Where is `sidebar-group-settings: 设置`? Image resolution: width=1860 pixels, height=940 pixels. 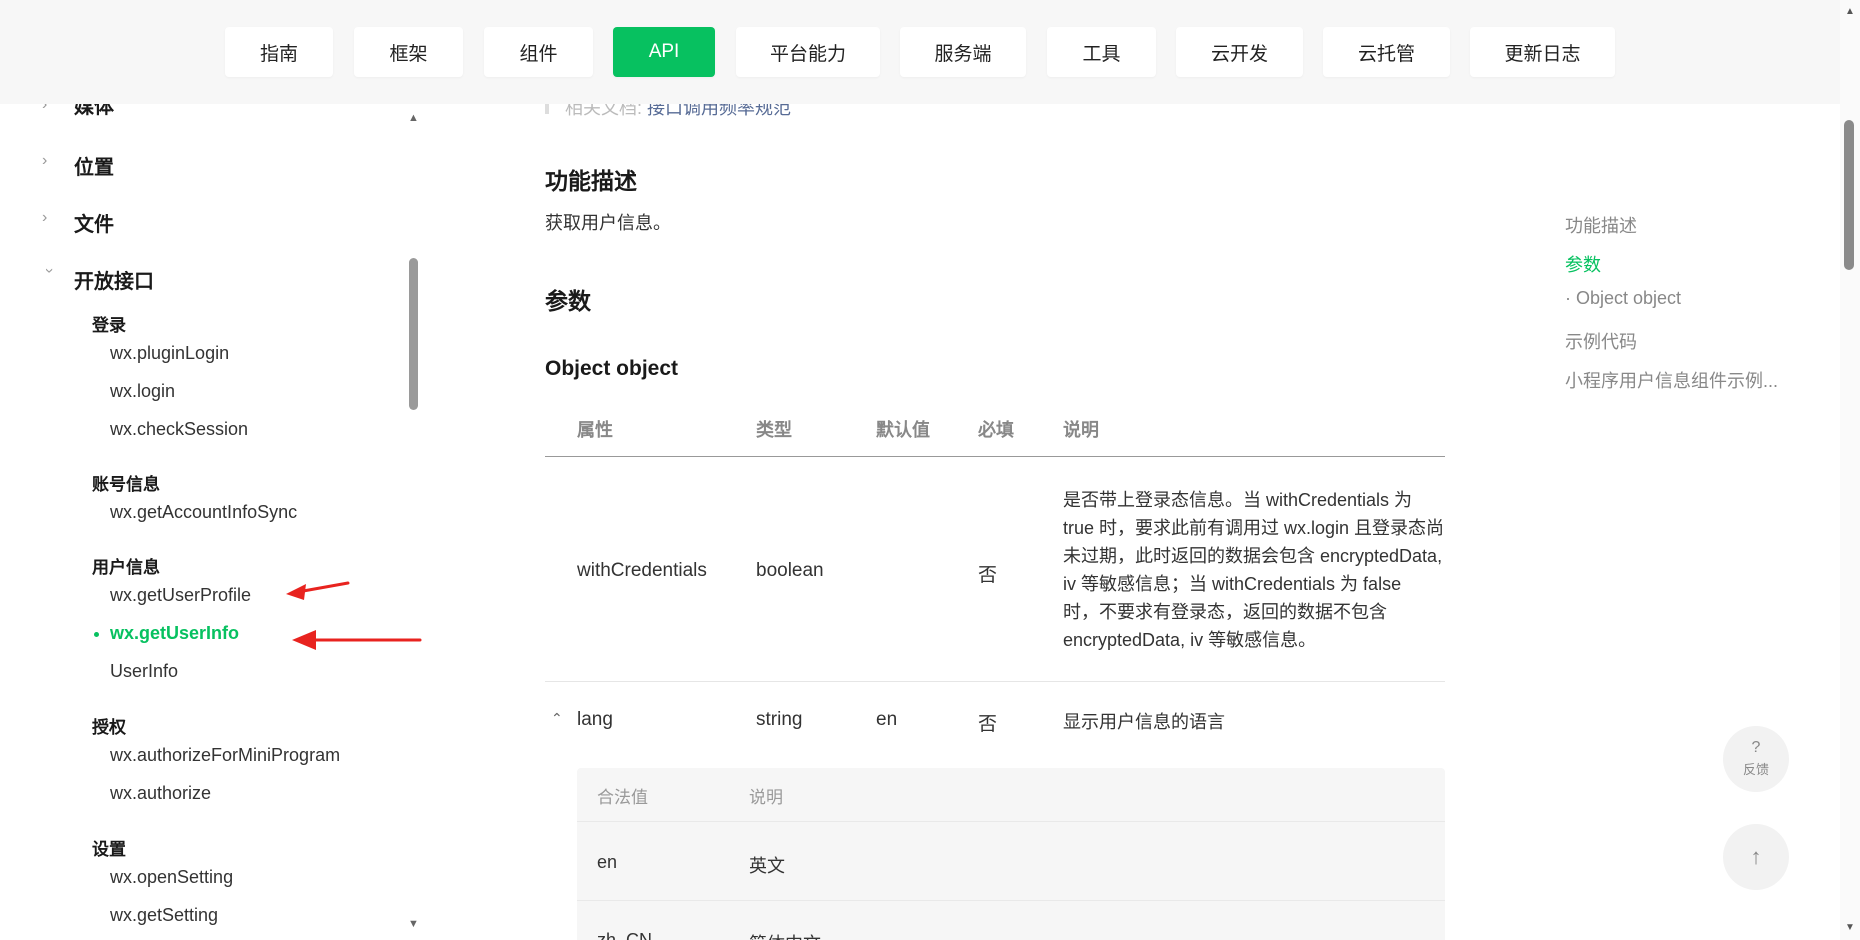 sidebar-group-settings: 设置 is located at coordinates (109, 849).